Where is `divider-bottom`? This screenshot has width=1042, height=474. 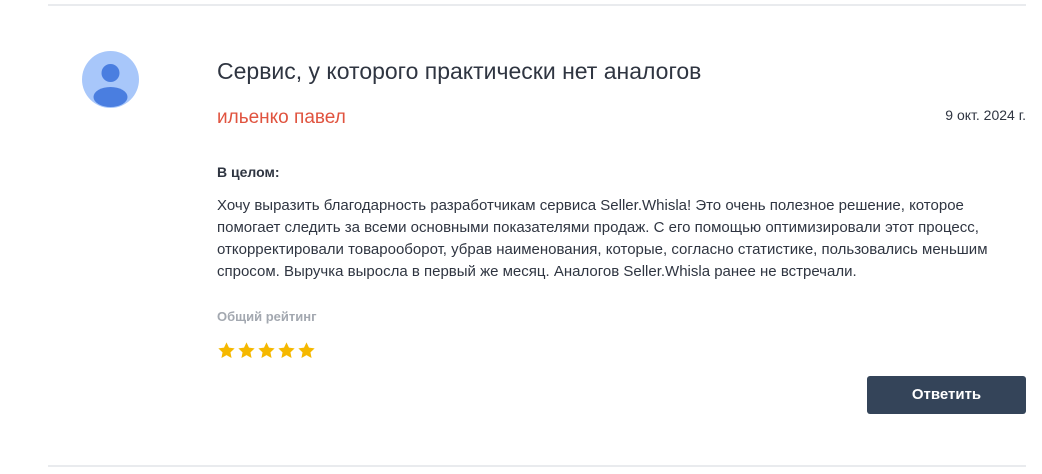 divider-bottom is located at coordinates (537, 466).